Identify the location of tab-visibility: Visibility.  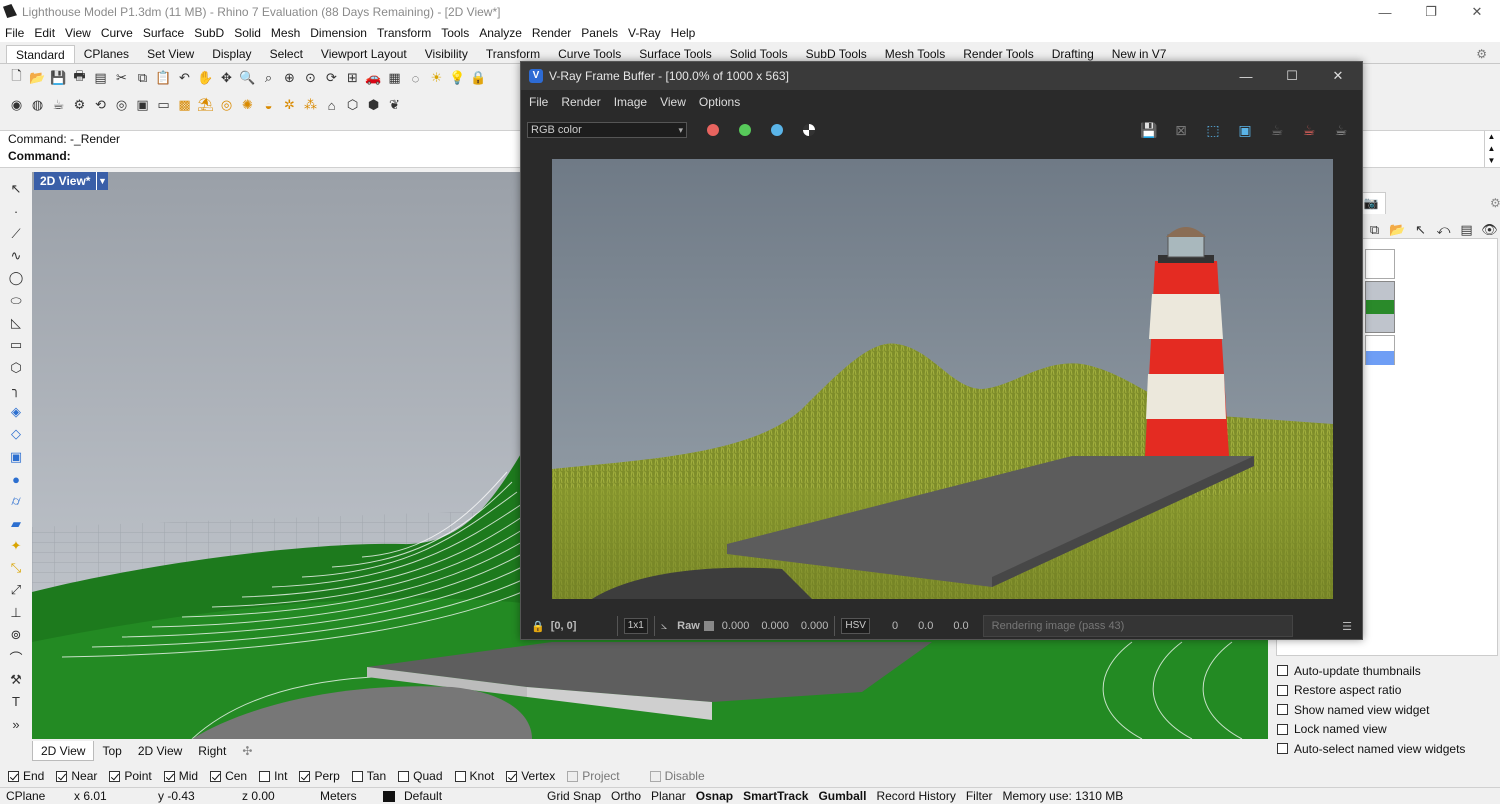
(446, 54).